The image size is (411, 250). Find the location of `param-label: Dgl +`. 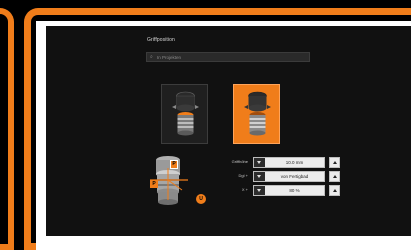

param-label: Dgl + is located at coordinates (243, 175).